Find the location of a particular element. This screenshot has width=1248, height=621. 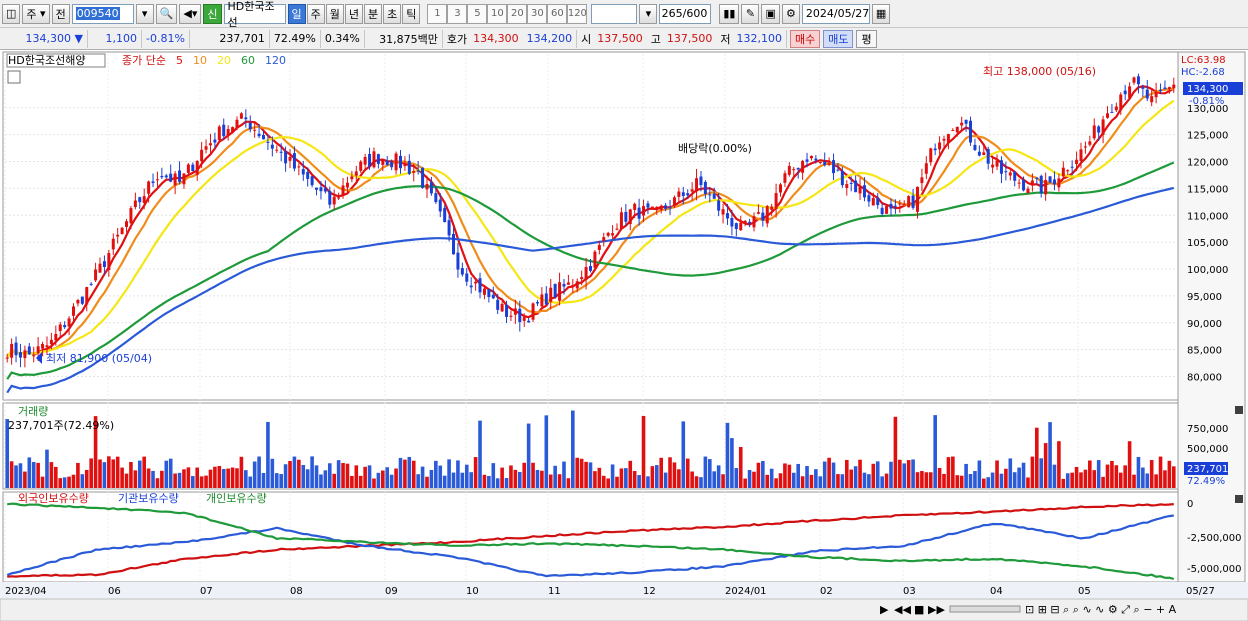

interval-tab: 3 is located at coordinates (457, 13).